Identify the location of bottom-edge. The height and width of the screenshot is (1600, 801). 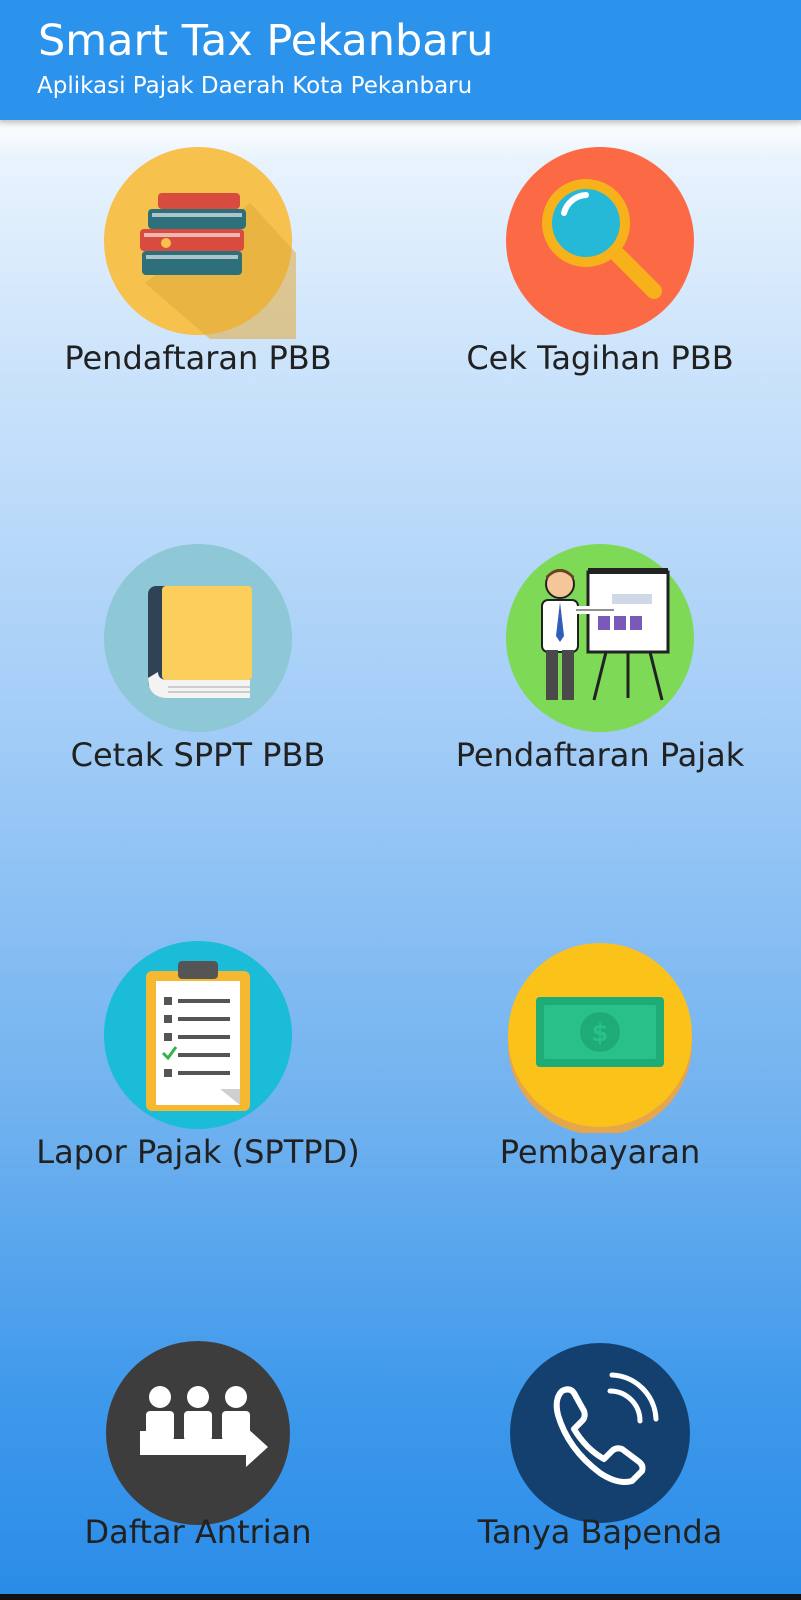
(400, 1597).